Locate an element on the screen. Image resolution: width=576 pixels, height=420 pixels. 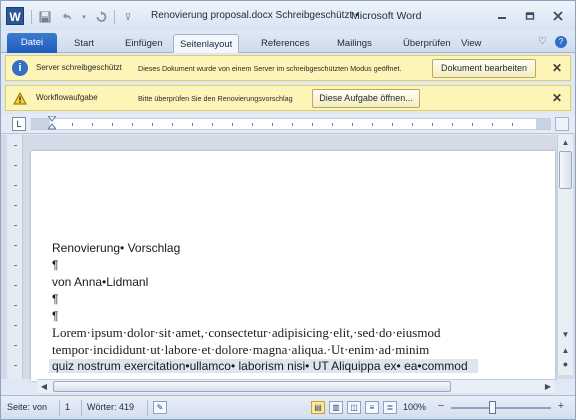
ribbon-right-icons: ♡ ? is located at coordinates (552, 42).